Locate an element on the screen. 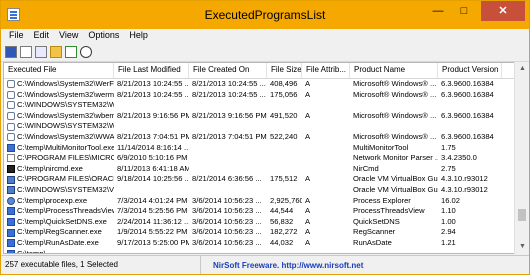 The image size is (530, 275). menu-view: View is located at coordinates (69, 36).